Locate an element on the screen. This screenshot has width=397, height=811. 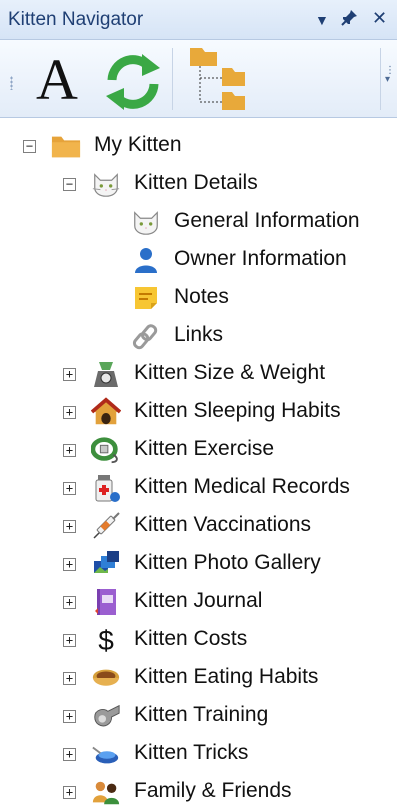
tree-item-label: Kitten Details is located at coordinates (196, 182).